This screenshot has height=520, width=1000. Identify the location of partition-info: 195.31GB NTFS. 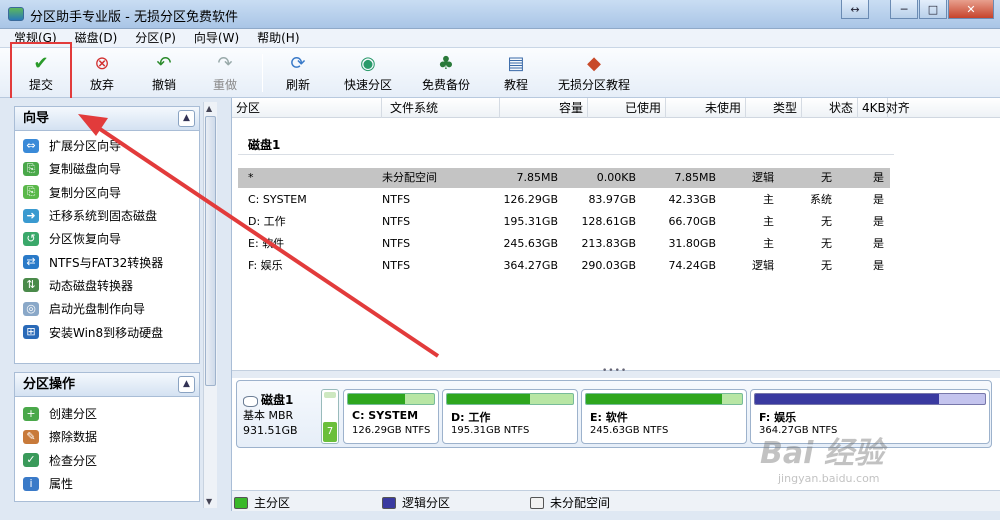
(490, 430).